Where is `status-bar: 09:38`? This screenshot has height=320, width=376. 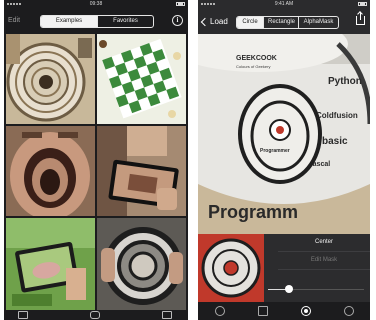 status-bar: 09:38 is located at coordinates (96, 3).